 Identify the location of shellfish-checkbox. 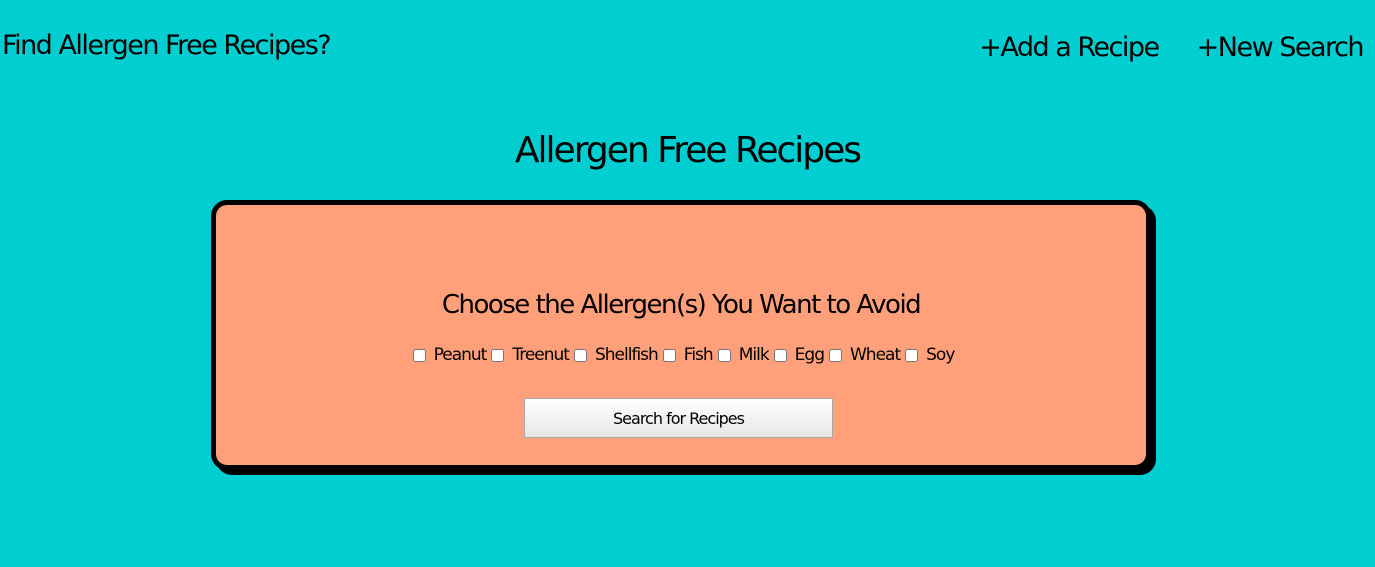
(580, 355).